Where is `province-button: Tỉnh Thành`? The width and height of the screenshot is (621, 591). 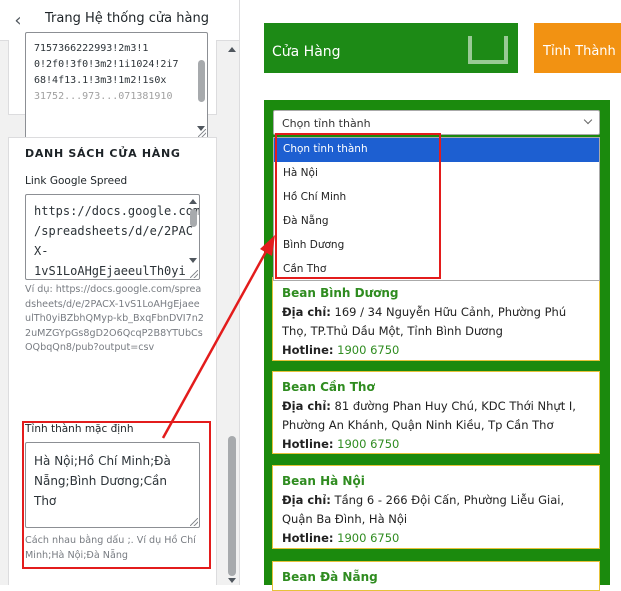
province-button: Tỉnh Thành is located at coordinates (577, 48).